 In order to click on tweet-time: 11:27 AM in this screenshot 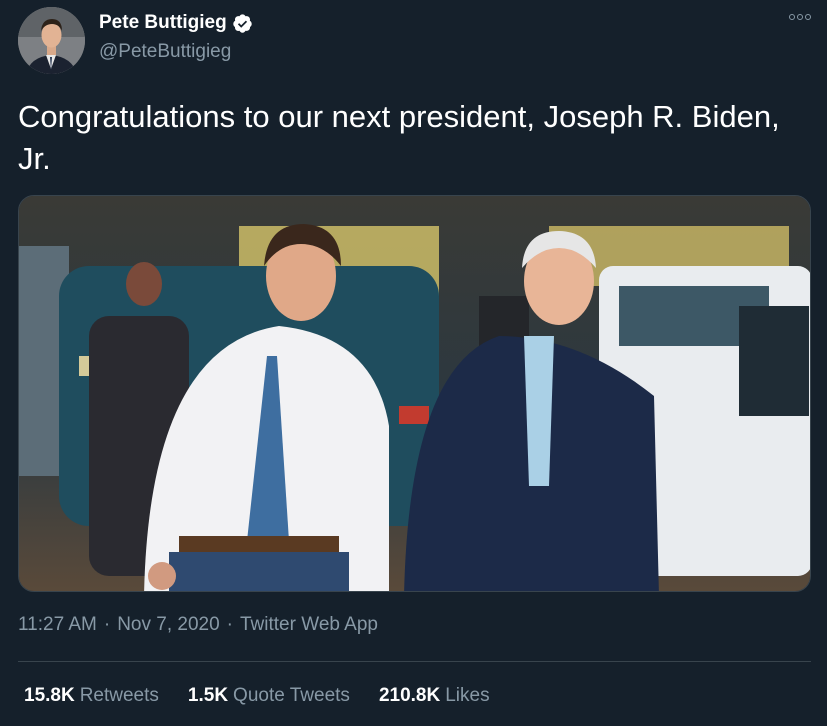, I will do `click(57, 624)`.